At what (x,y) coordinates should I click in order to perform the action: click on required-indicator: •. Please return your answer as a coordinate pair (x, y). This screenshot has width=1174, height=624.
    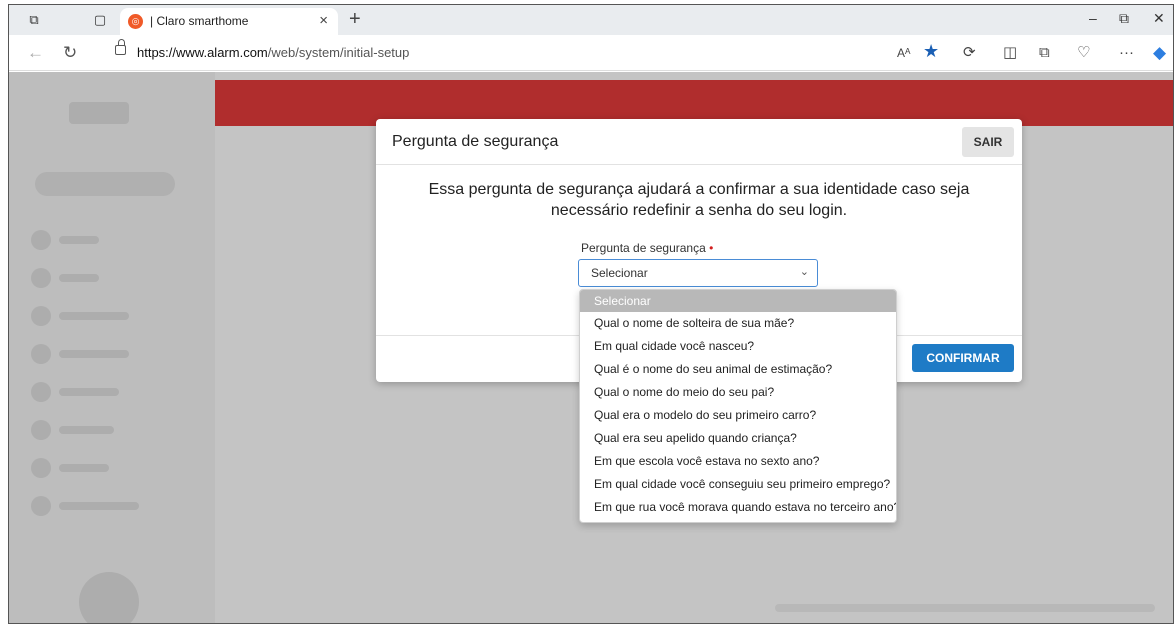
    Looking at the image, I should click on (711, 248).